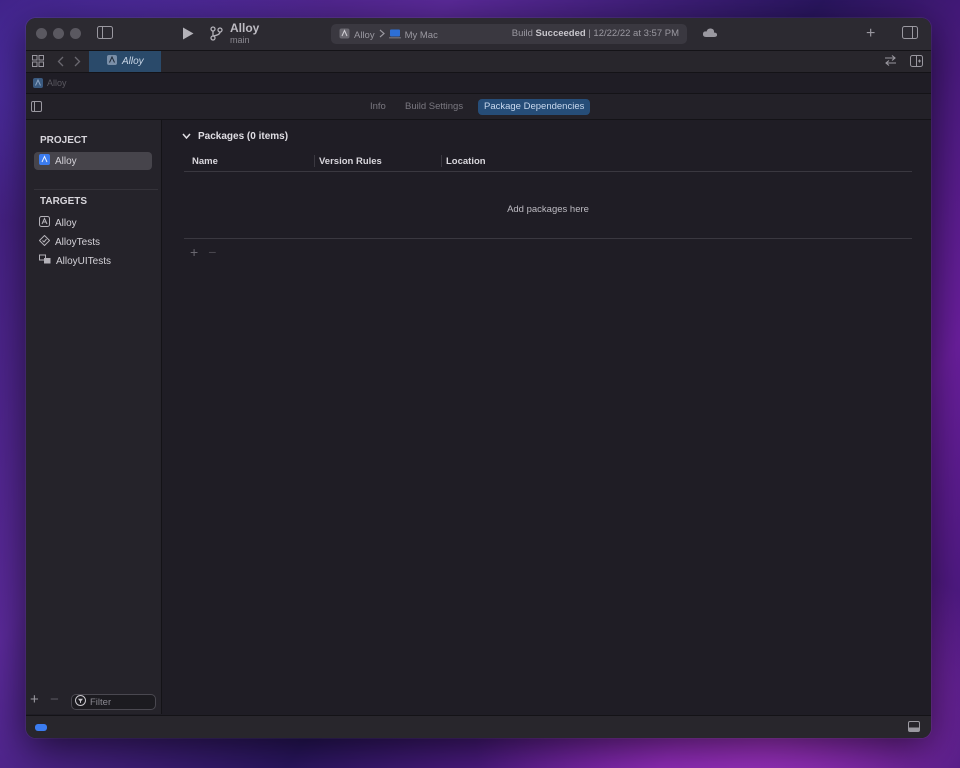  Describe the element at coordinates (57, 83) in the screenshot. I see `jump-bar-path: Alloy` at that location.